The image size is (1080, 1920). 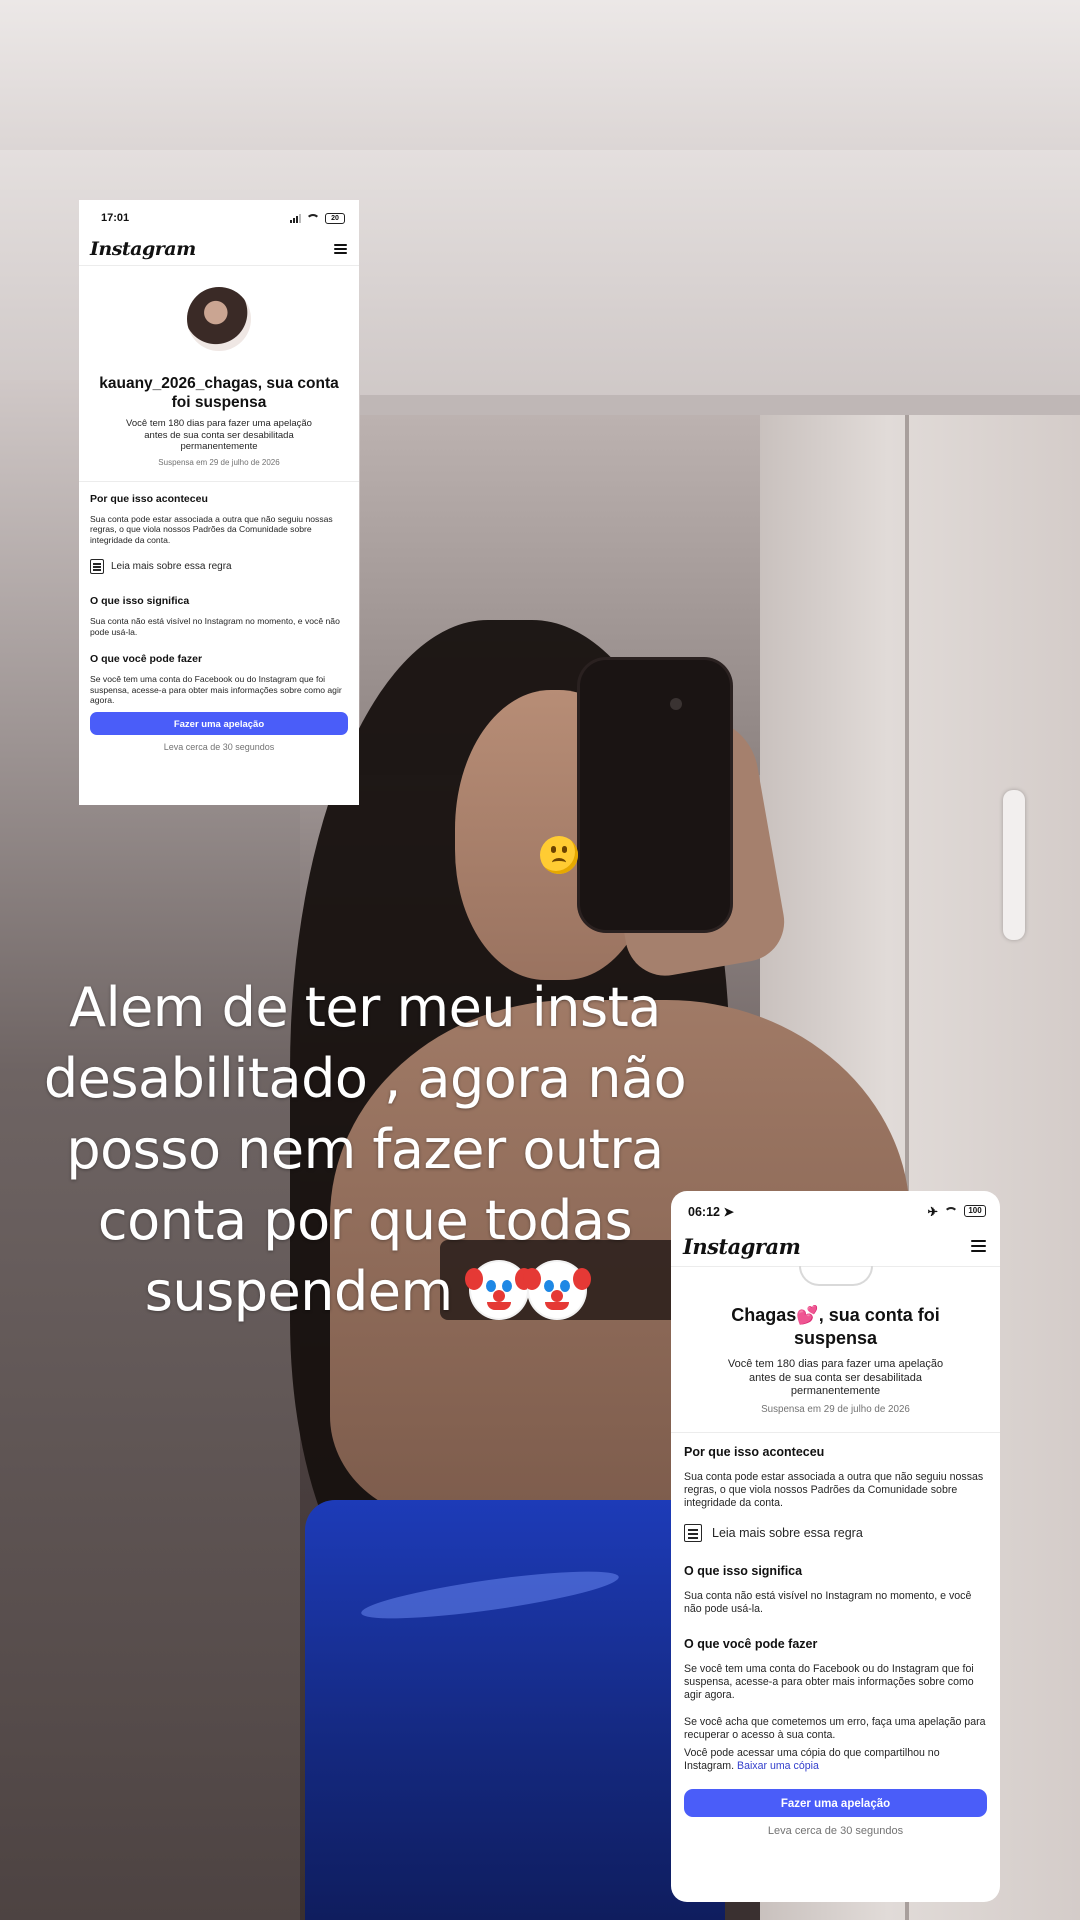 I want to click on status-bar: 17:01 20, so click(x=219, y=212).